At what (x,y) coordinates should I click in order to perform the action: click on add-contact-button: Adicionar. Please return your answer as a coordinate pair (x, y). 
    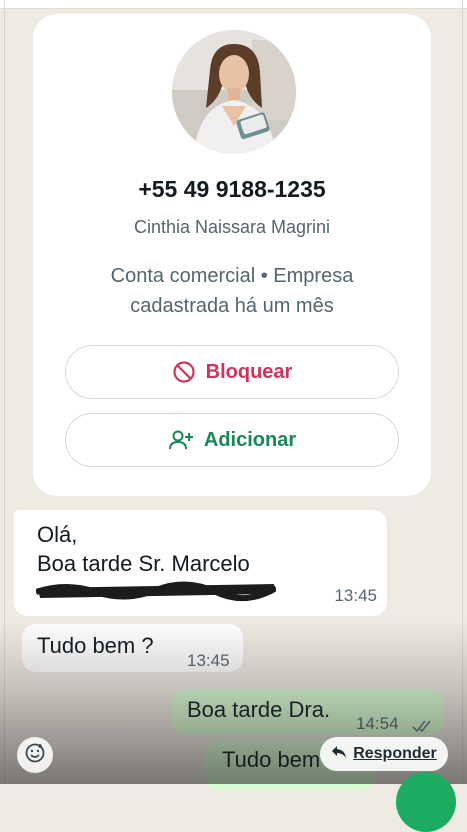
    Looking at the image, I should click on (232, 440).